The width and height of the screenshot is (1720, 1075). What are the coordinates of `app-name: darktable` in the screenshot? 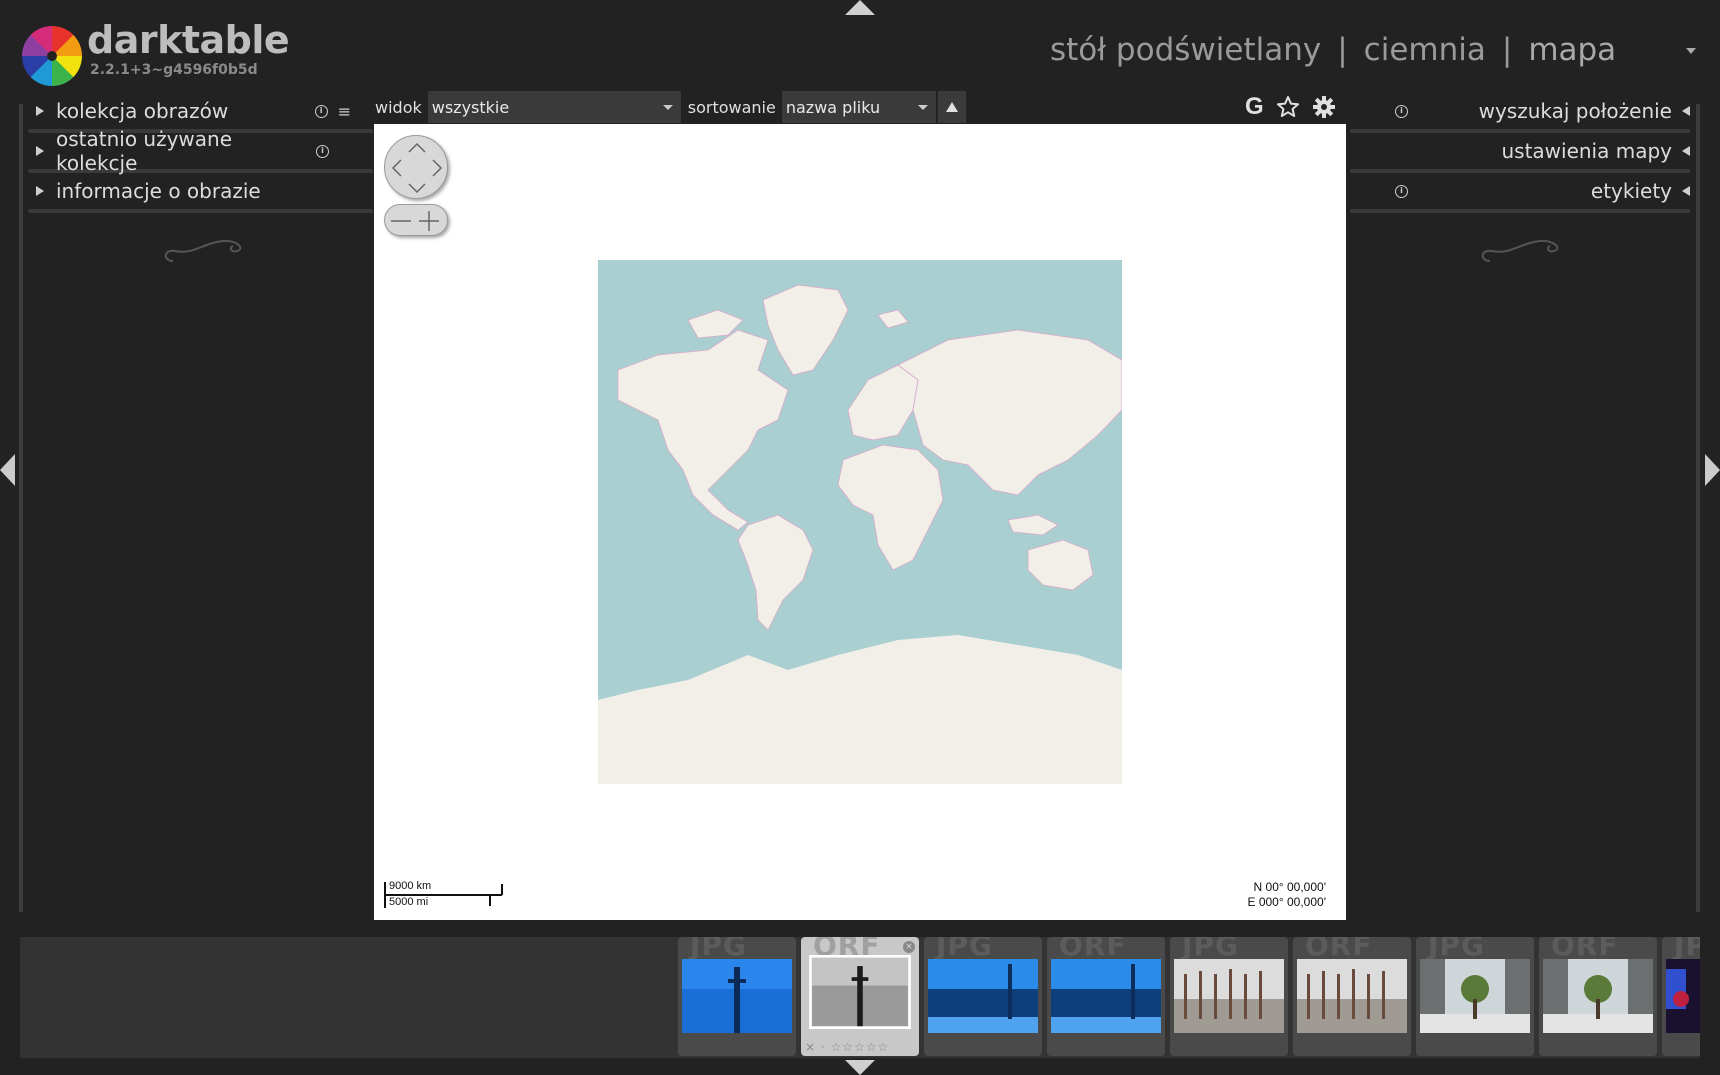 It's located at (188, 40).